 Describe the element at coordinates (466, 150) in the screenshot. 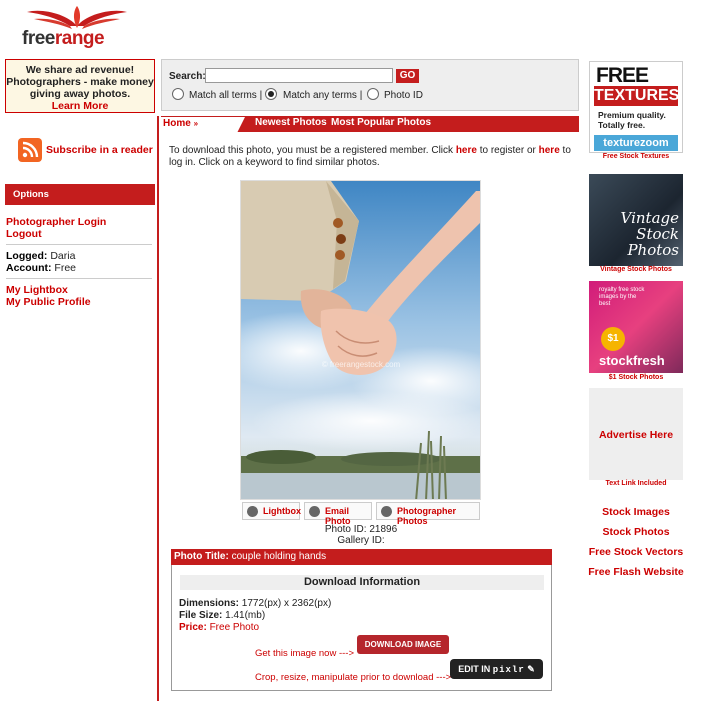

I see `register-link: here` at that location.